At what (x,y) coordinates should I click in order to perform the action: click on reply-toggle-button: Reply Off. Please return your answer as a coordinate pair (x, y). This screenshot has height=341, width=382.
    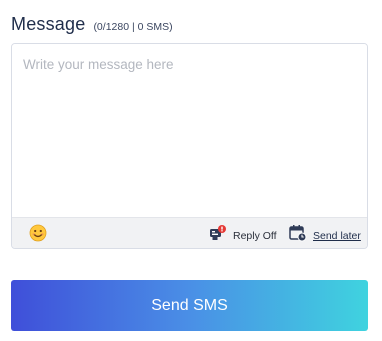
    Looking at the image, I should click on (243, 235).